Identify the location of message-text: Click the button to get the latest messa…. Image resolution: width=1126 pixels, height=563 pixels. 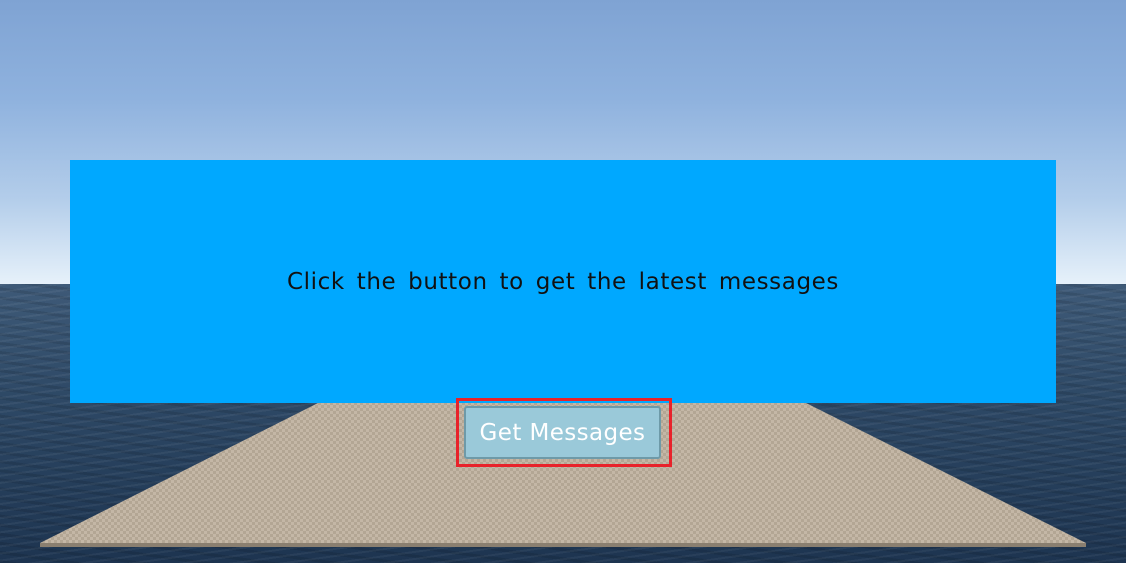
(563, 281).